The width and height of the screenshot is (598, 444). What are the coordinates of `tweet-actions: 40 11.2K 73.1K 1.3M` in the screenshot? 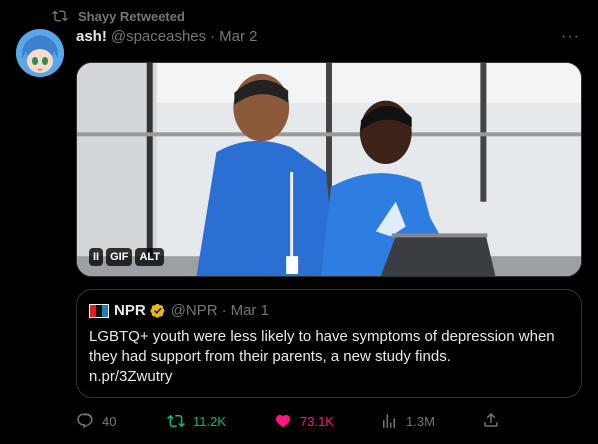 It's located at (291, 422).